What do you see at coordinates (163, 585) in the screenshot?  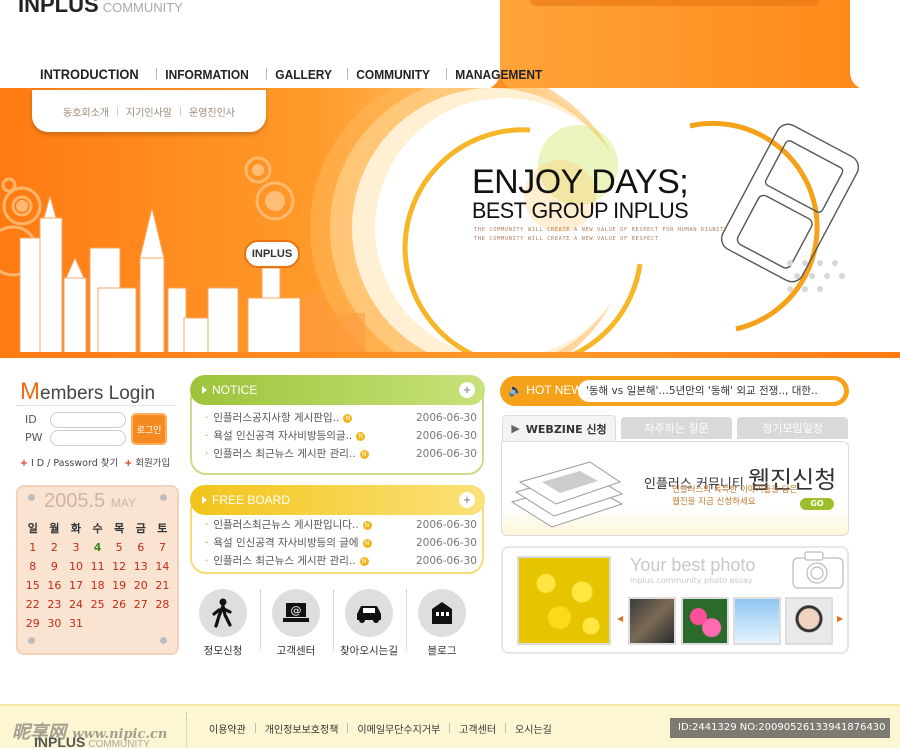 I see `calendar-day: 21` at bounding box center [163, 585].